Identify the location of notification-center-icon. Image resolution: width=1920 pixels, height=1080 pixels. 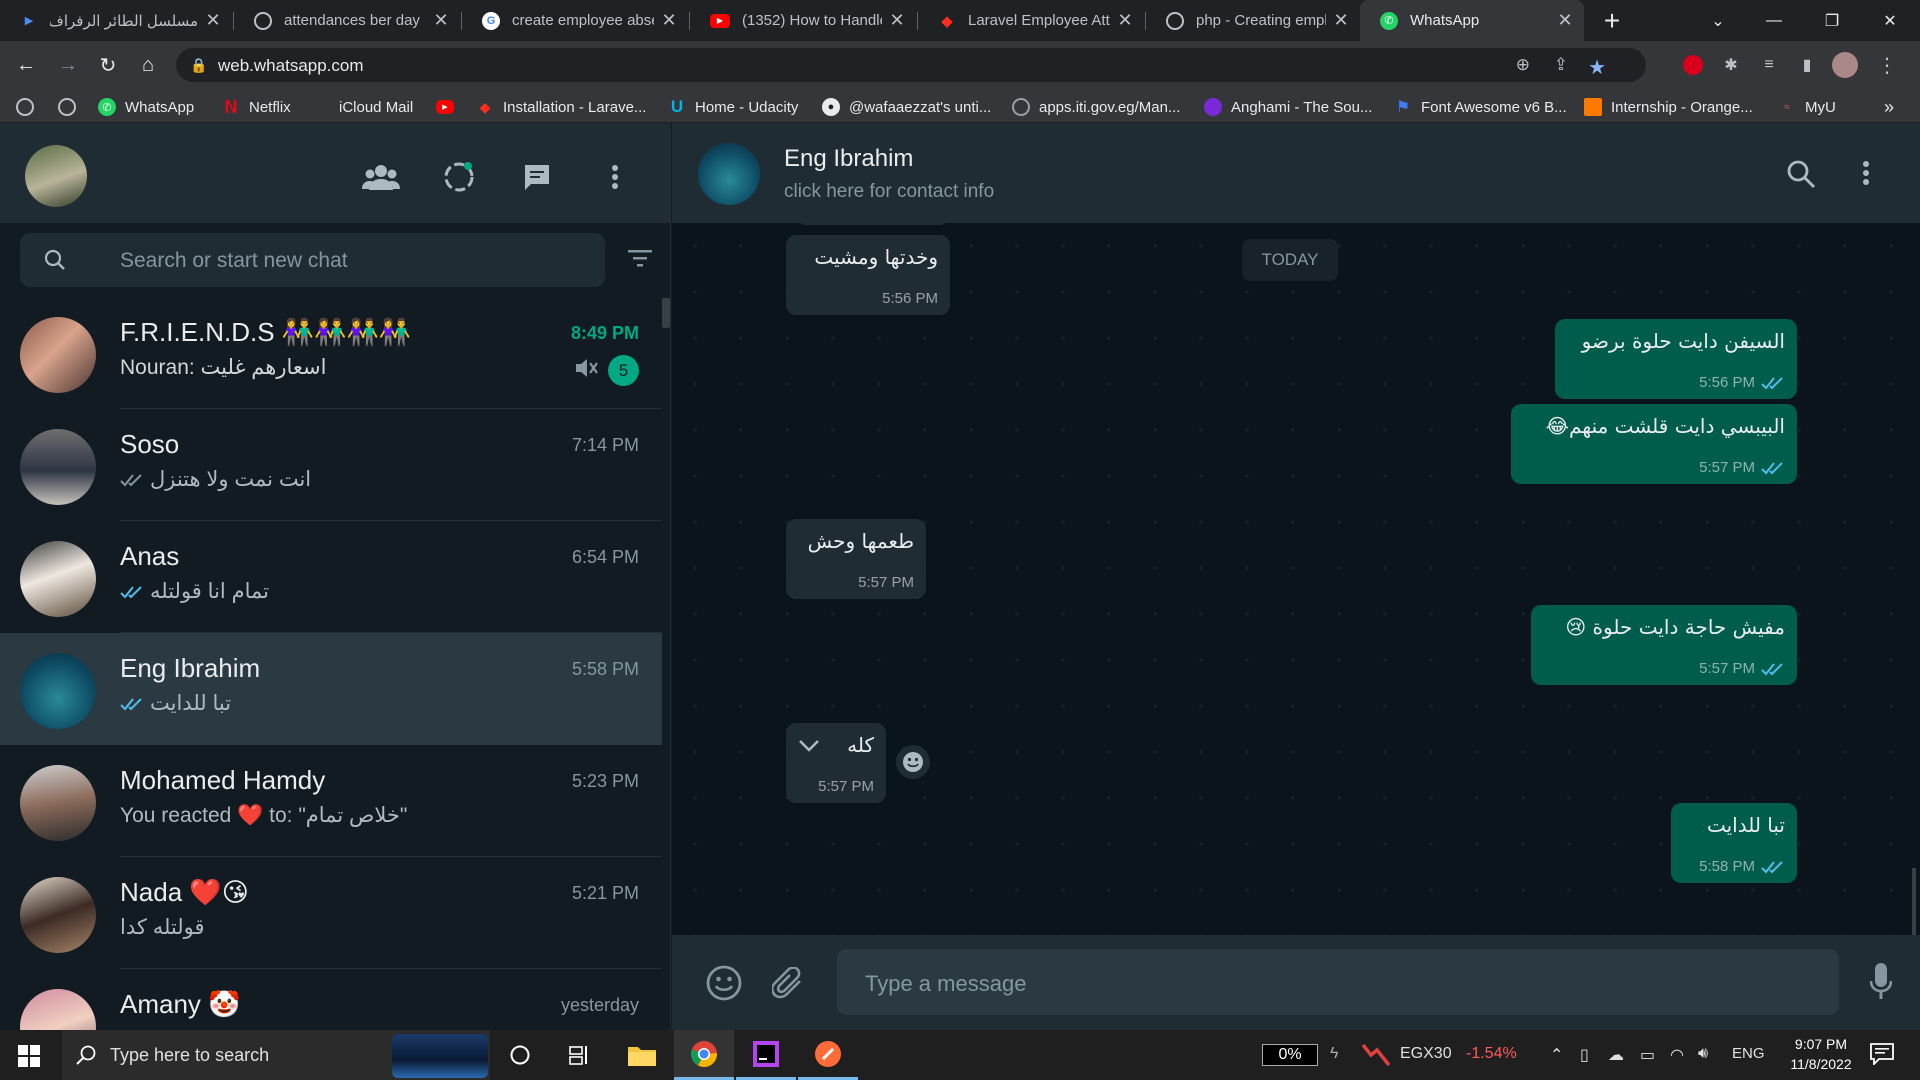
(1882, 1054).